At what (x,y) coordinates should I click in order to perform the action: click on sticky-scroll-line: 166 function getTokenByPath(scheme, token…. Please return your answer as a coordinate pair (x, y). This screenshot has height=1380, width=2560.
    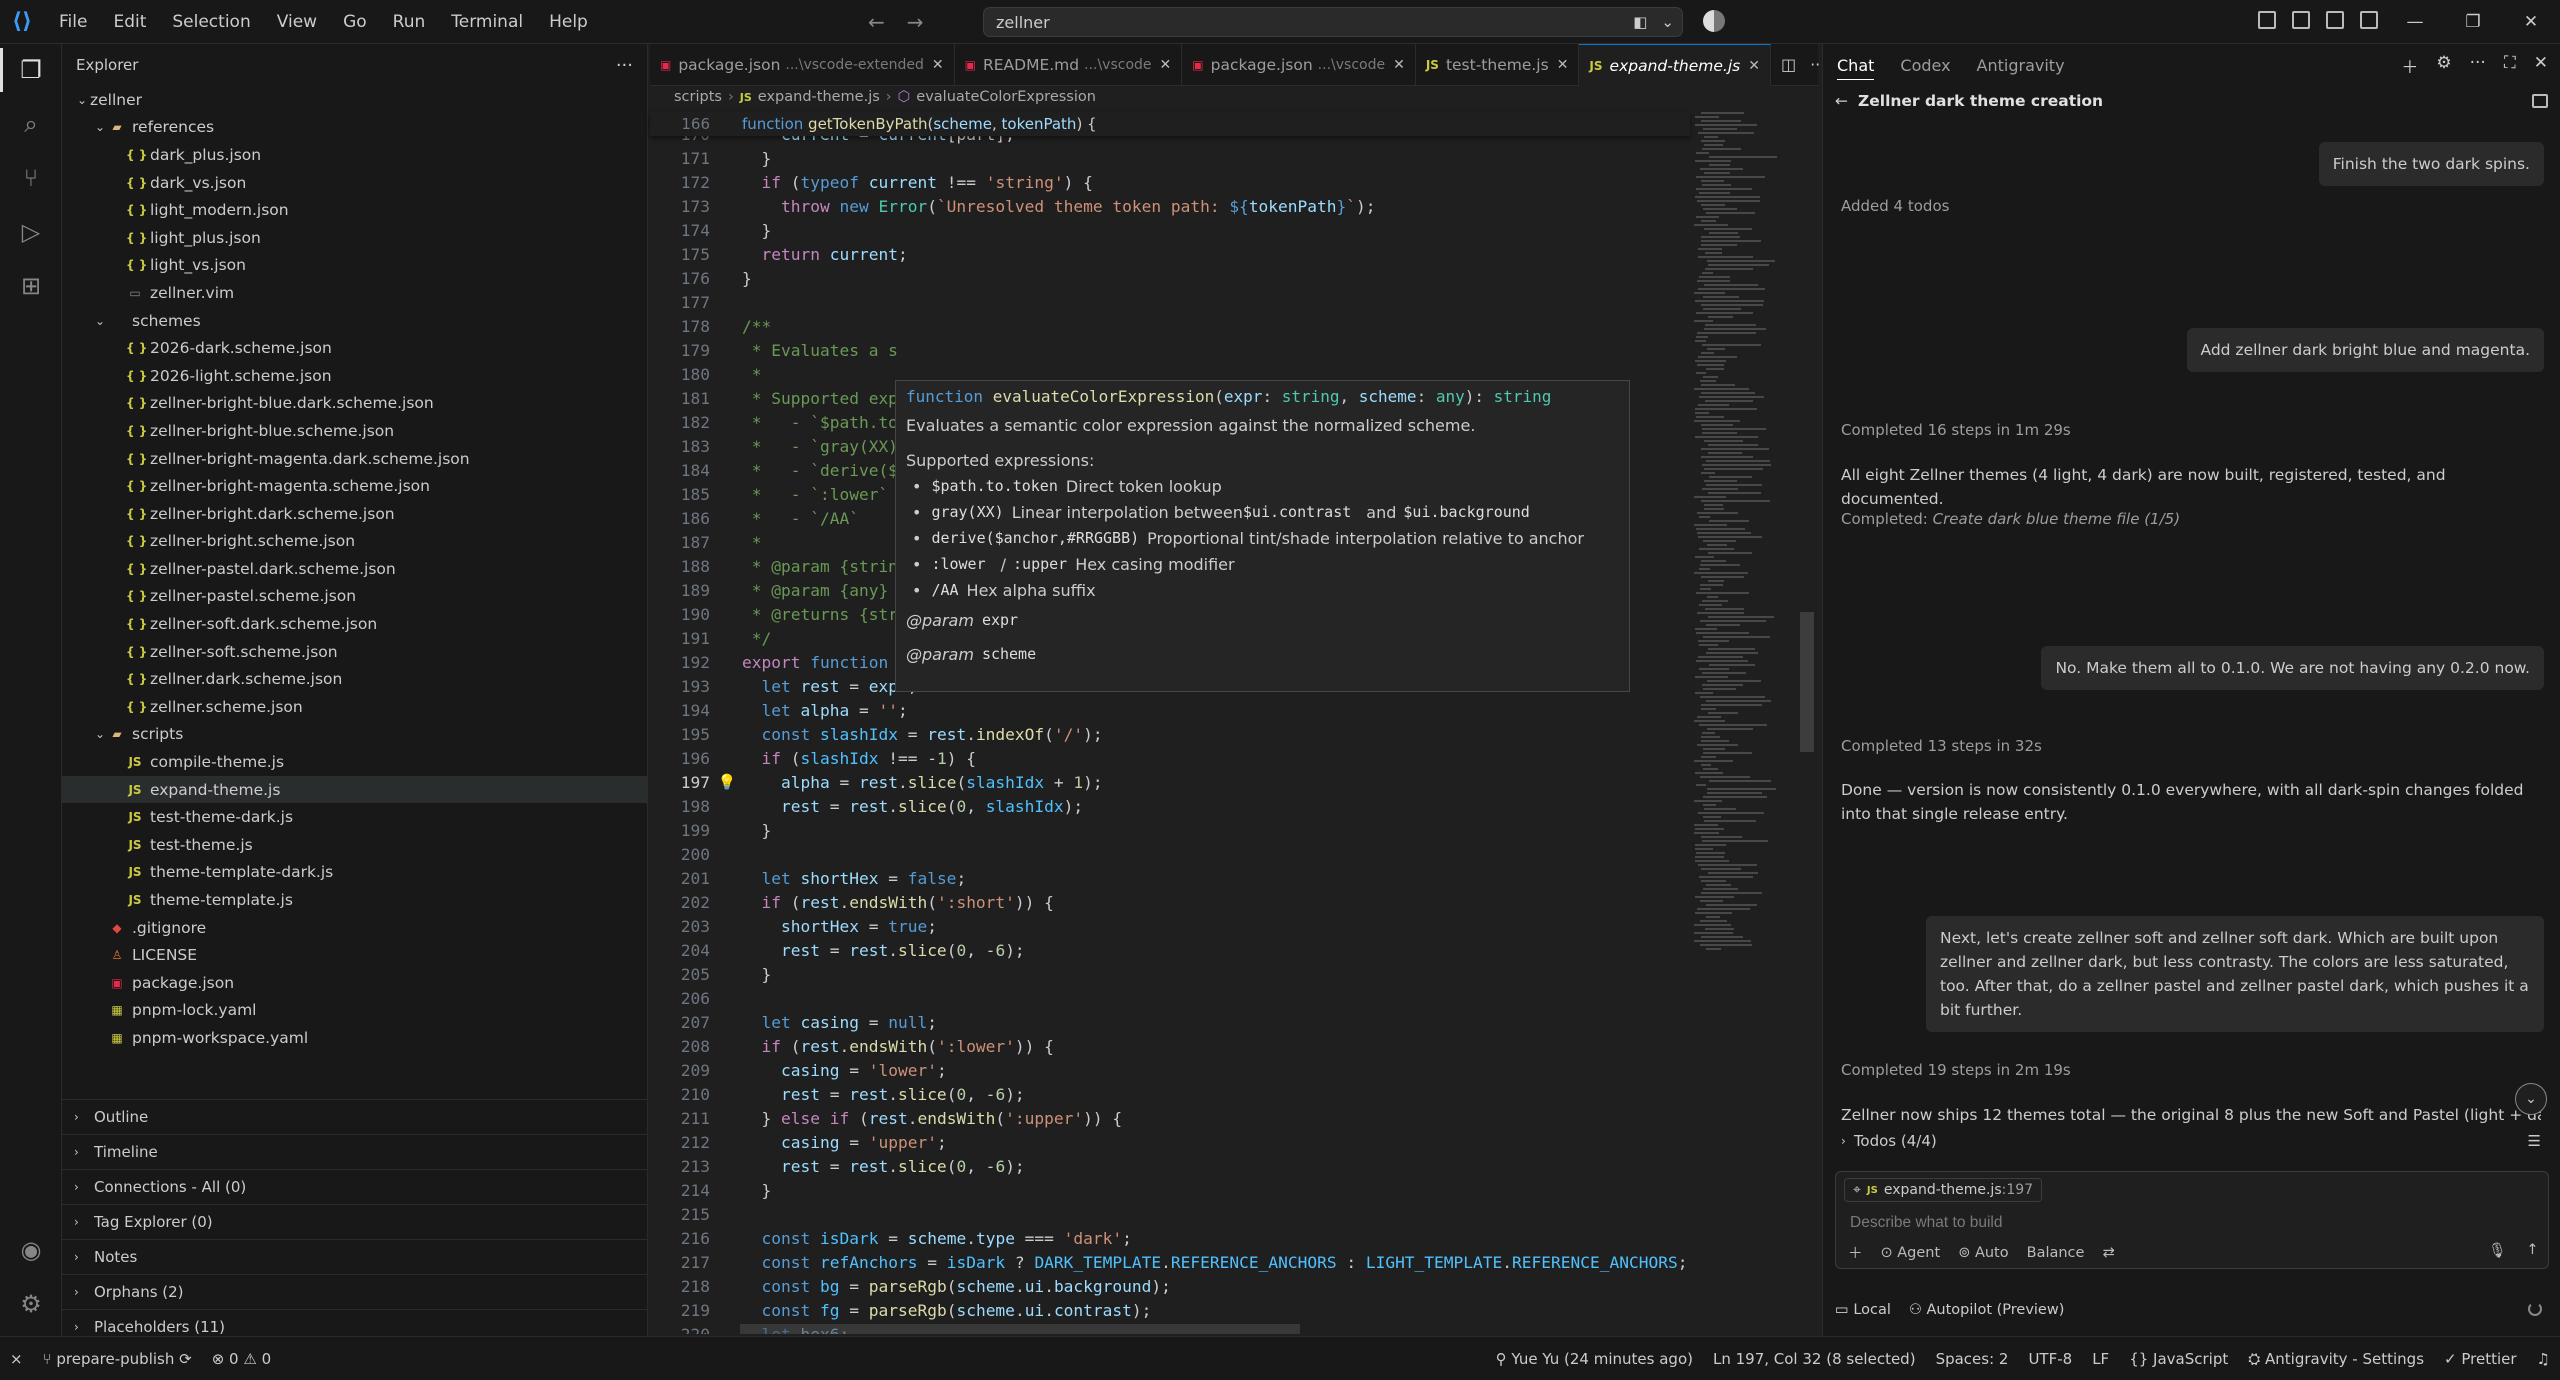
    Looking at the image, I should click on (1170, 124).